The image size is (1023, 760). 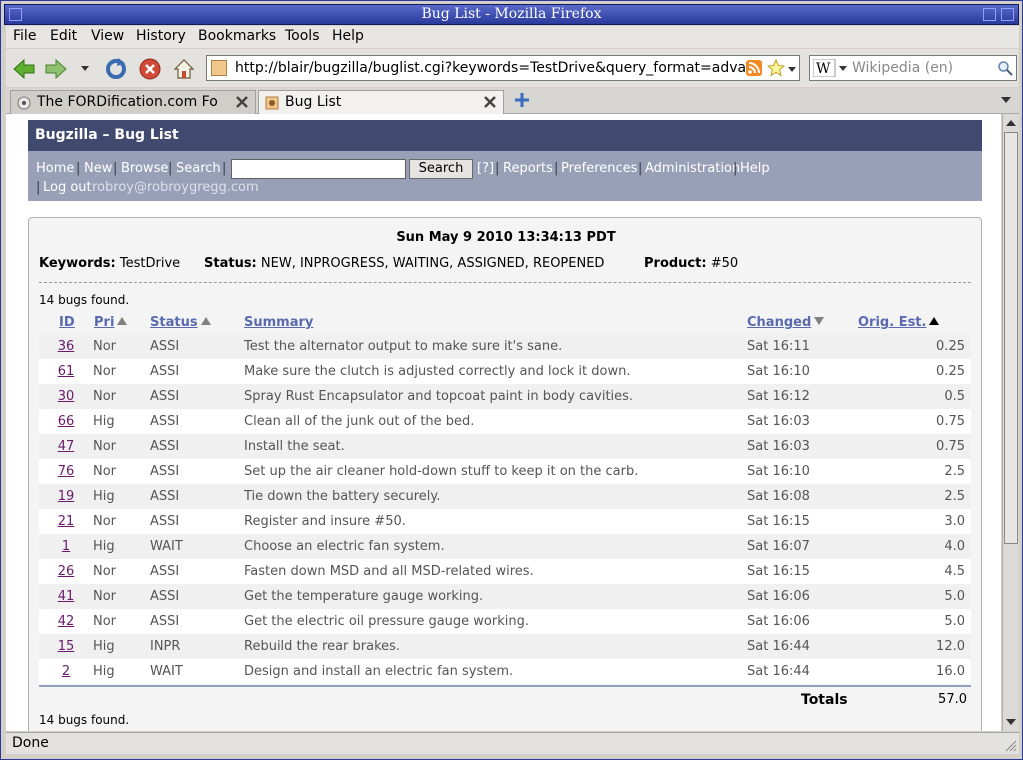 I want to click on tab-bug-list: Bug List, so click(x=381, y=102).